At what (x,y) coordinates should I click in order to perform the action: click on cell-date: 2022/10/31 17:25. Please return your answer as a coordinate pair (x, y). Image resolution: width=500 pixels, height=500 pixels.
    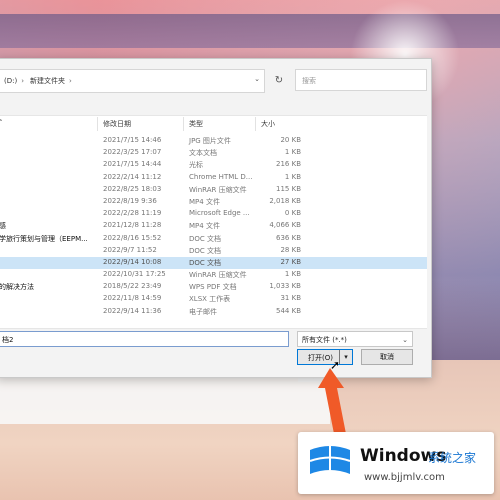
    Looking at the image, I should click on (134, 274).